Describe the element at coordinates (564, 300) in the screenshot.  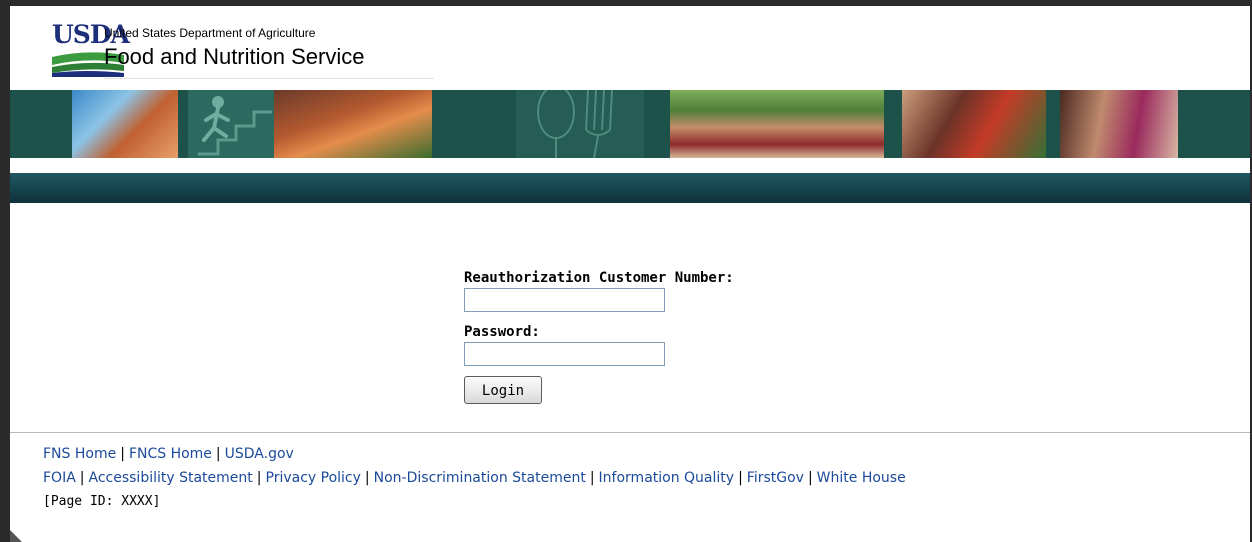
I see `customer-number-input` at that location.